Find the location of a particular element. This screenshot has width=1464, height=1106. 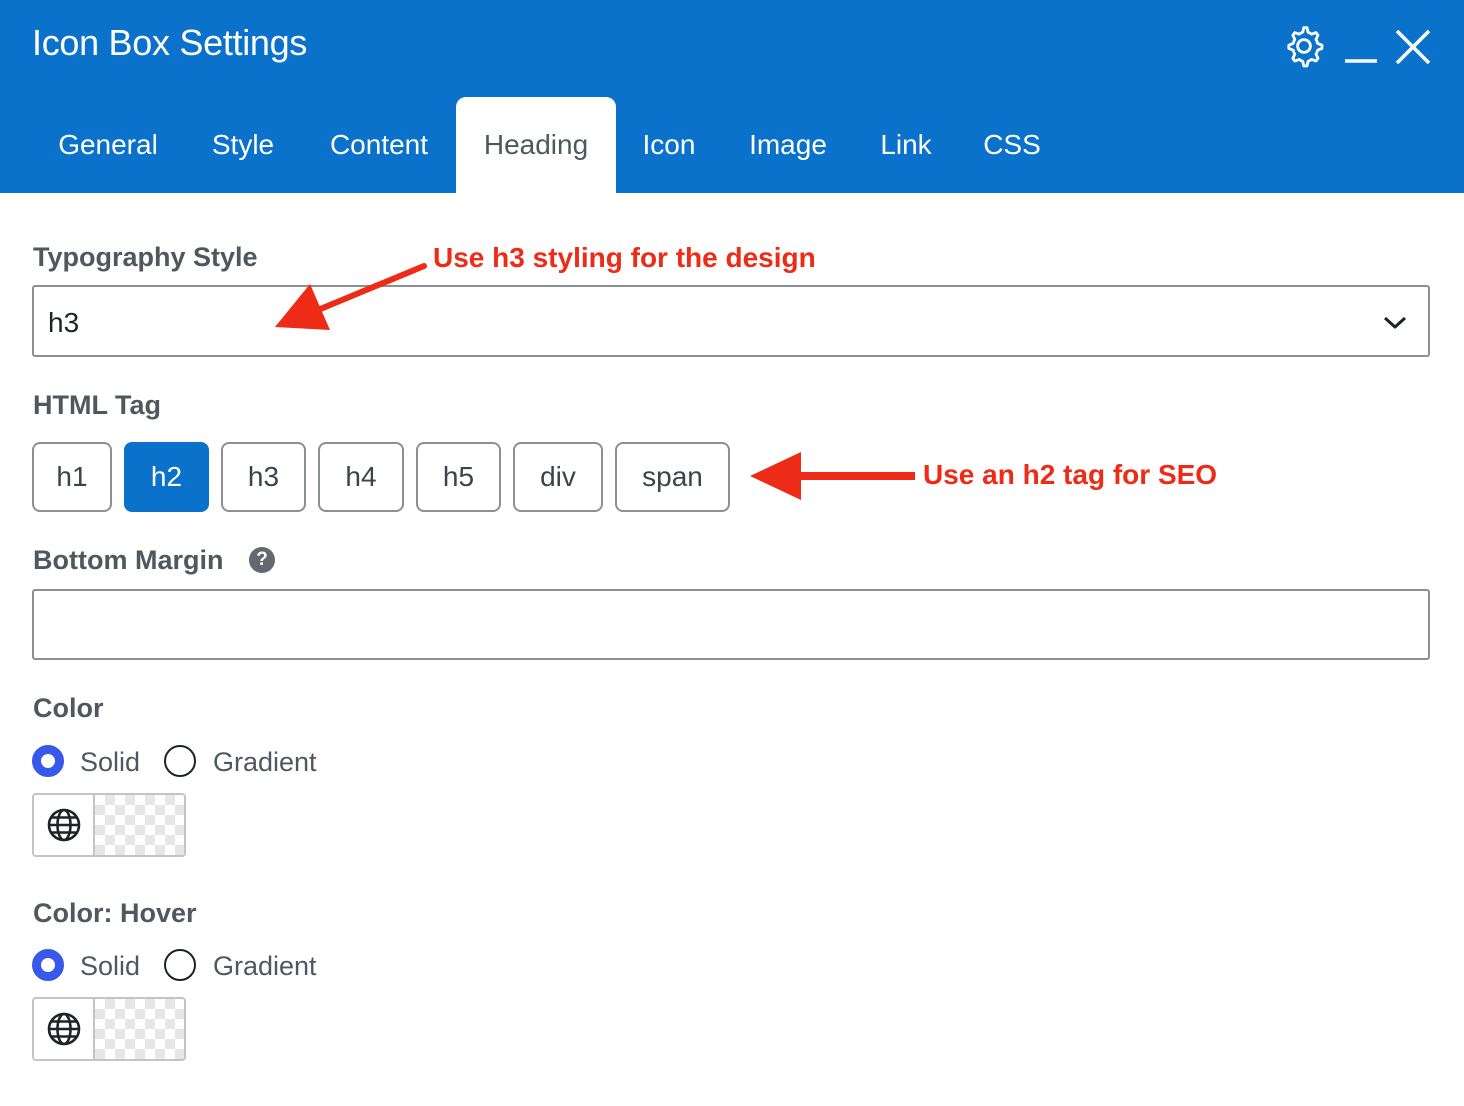

tag-button-h4: h4 is located at coordinates (361, 477).